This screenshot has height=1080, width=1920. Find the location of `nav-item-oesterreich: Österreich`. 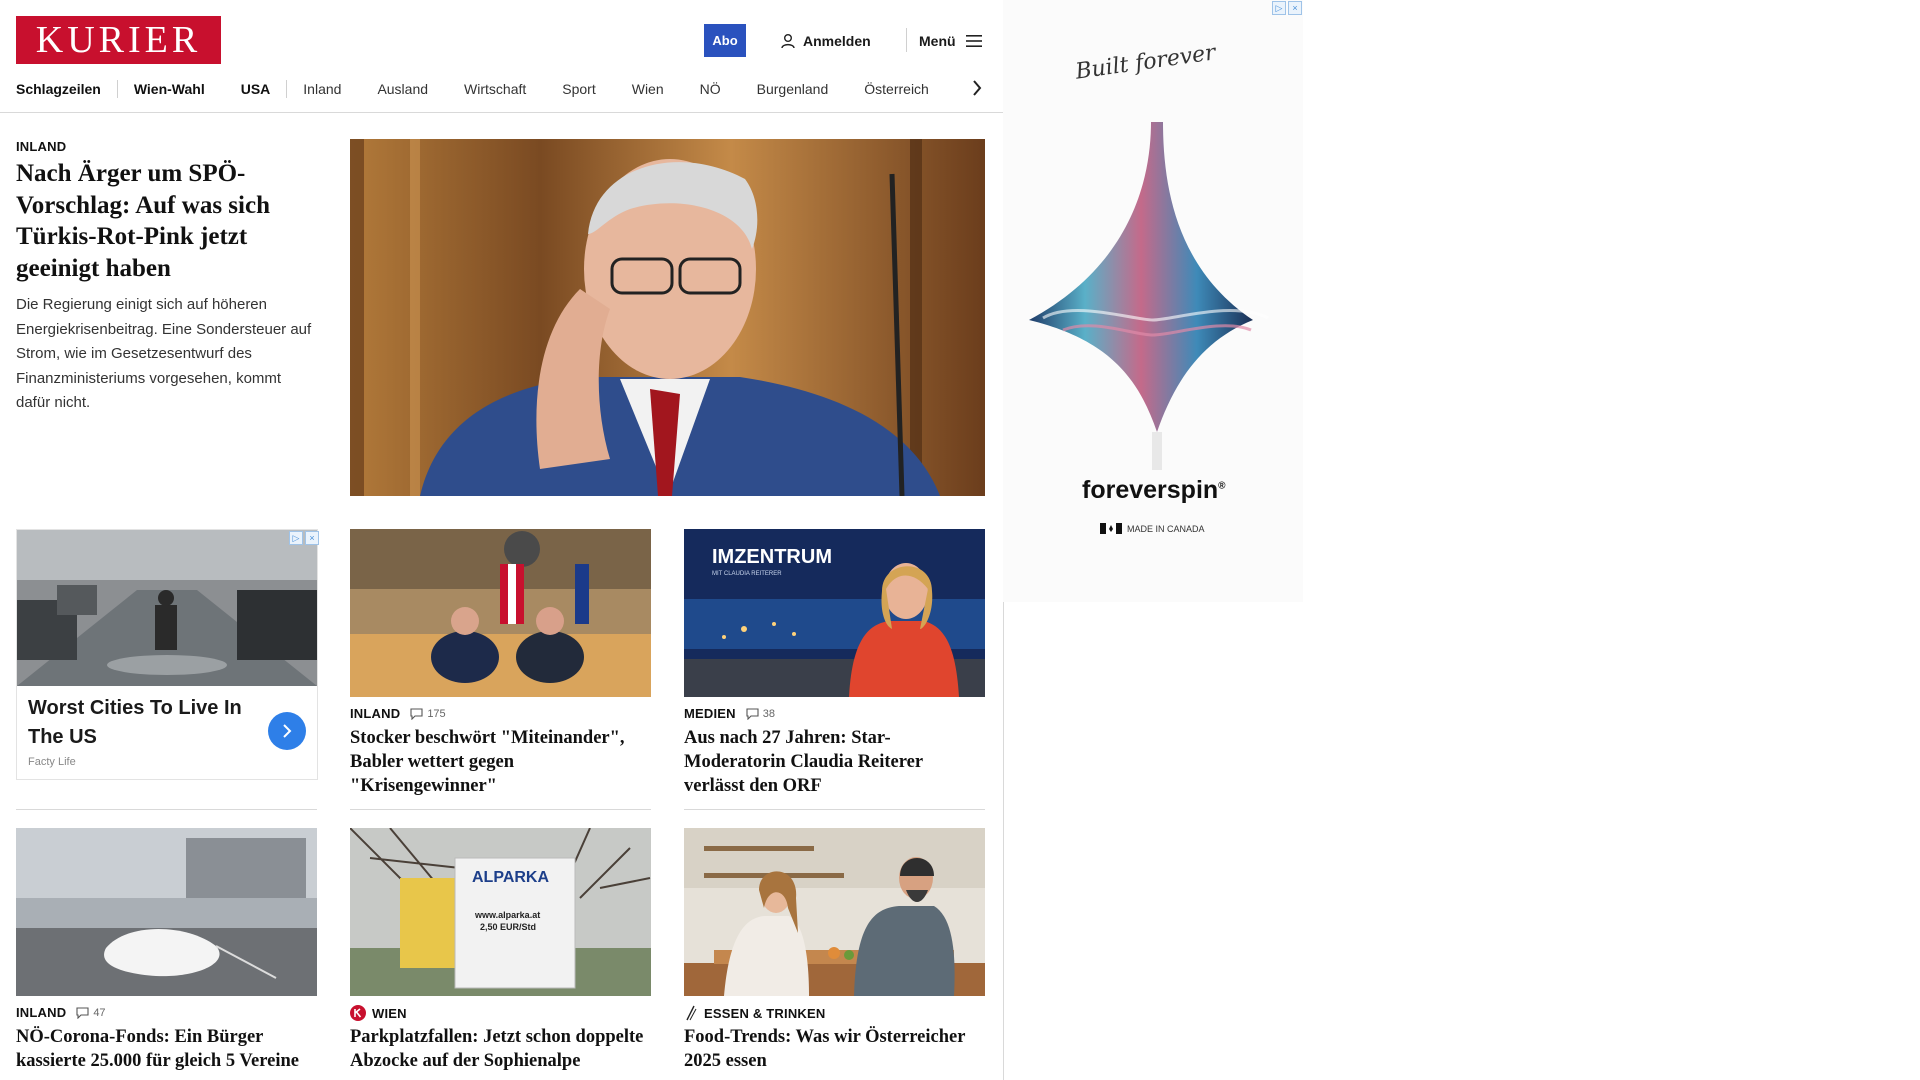

nav-item-oesterreich: Österreich is located at coordinates (896, 89).